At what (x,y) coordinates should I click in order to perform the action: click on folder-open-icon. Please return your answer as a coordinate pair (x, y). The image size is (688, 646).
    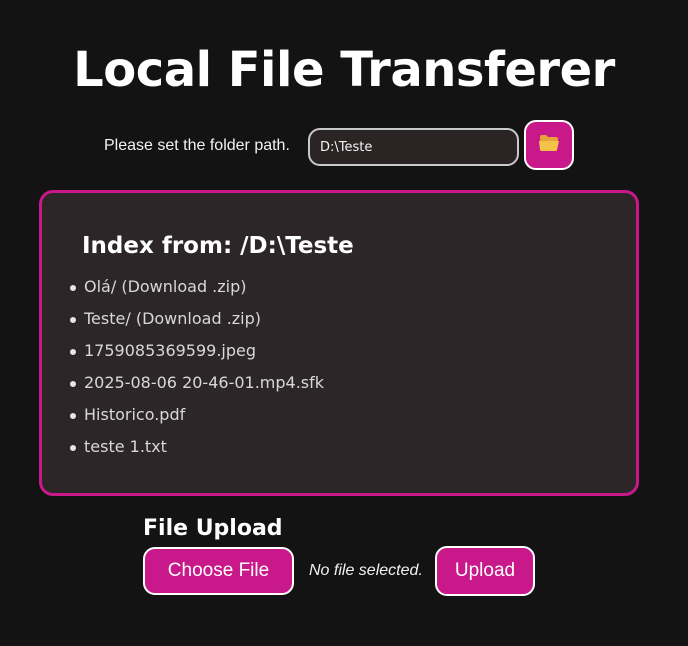
    Looking at the image, I should click on (549, 145).